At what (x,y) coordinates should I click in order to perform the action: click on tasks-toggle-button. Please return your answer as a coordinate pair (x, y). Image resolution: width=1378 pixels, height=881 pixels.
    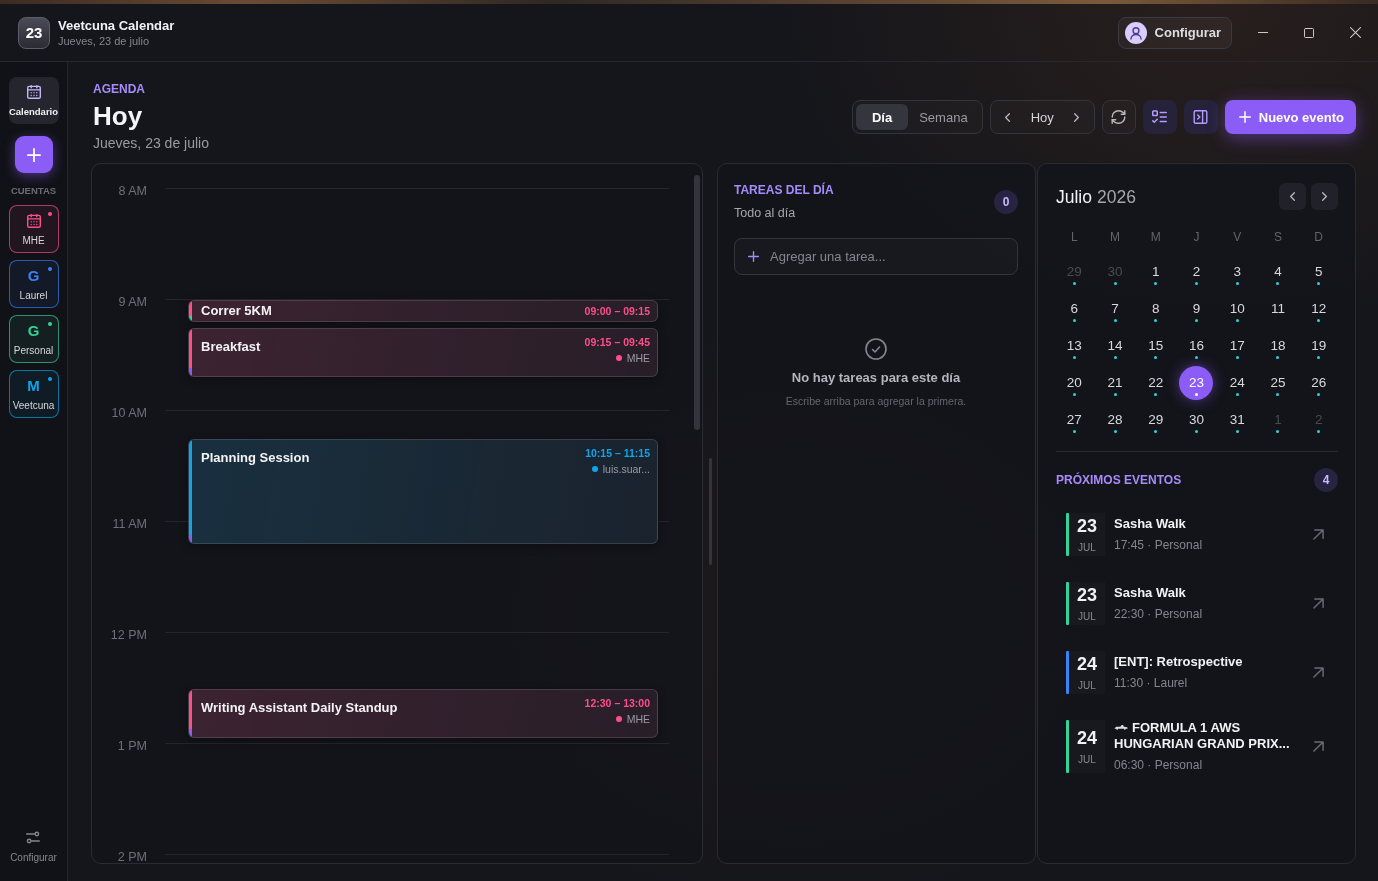
    Looking at the image, I should click on (1159, 117).